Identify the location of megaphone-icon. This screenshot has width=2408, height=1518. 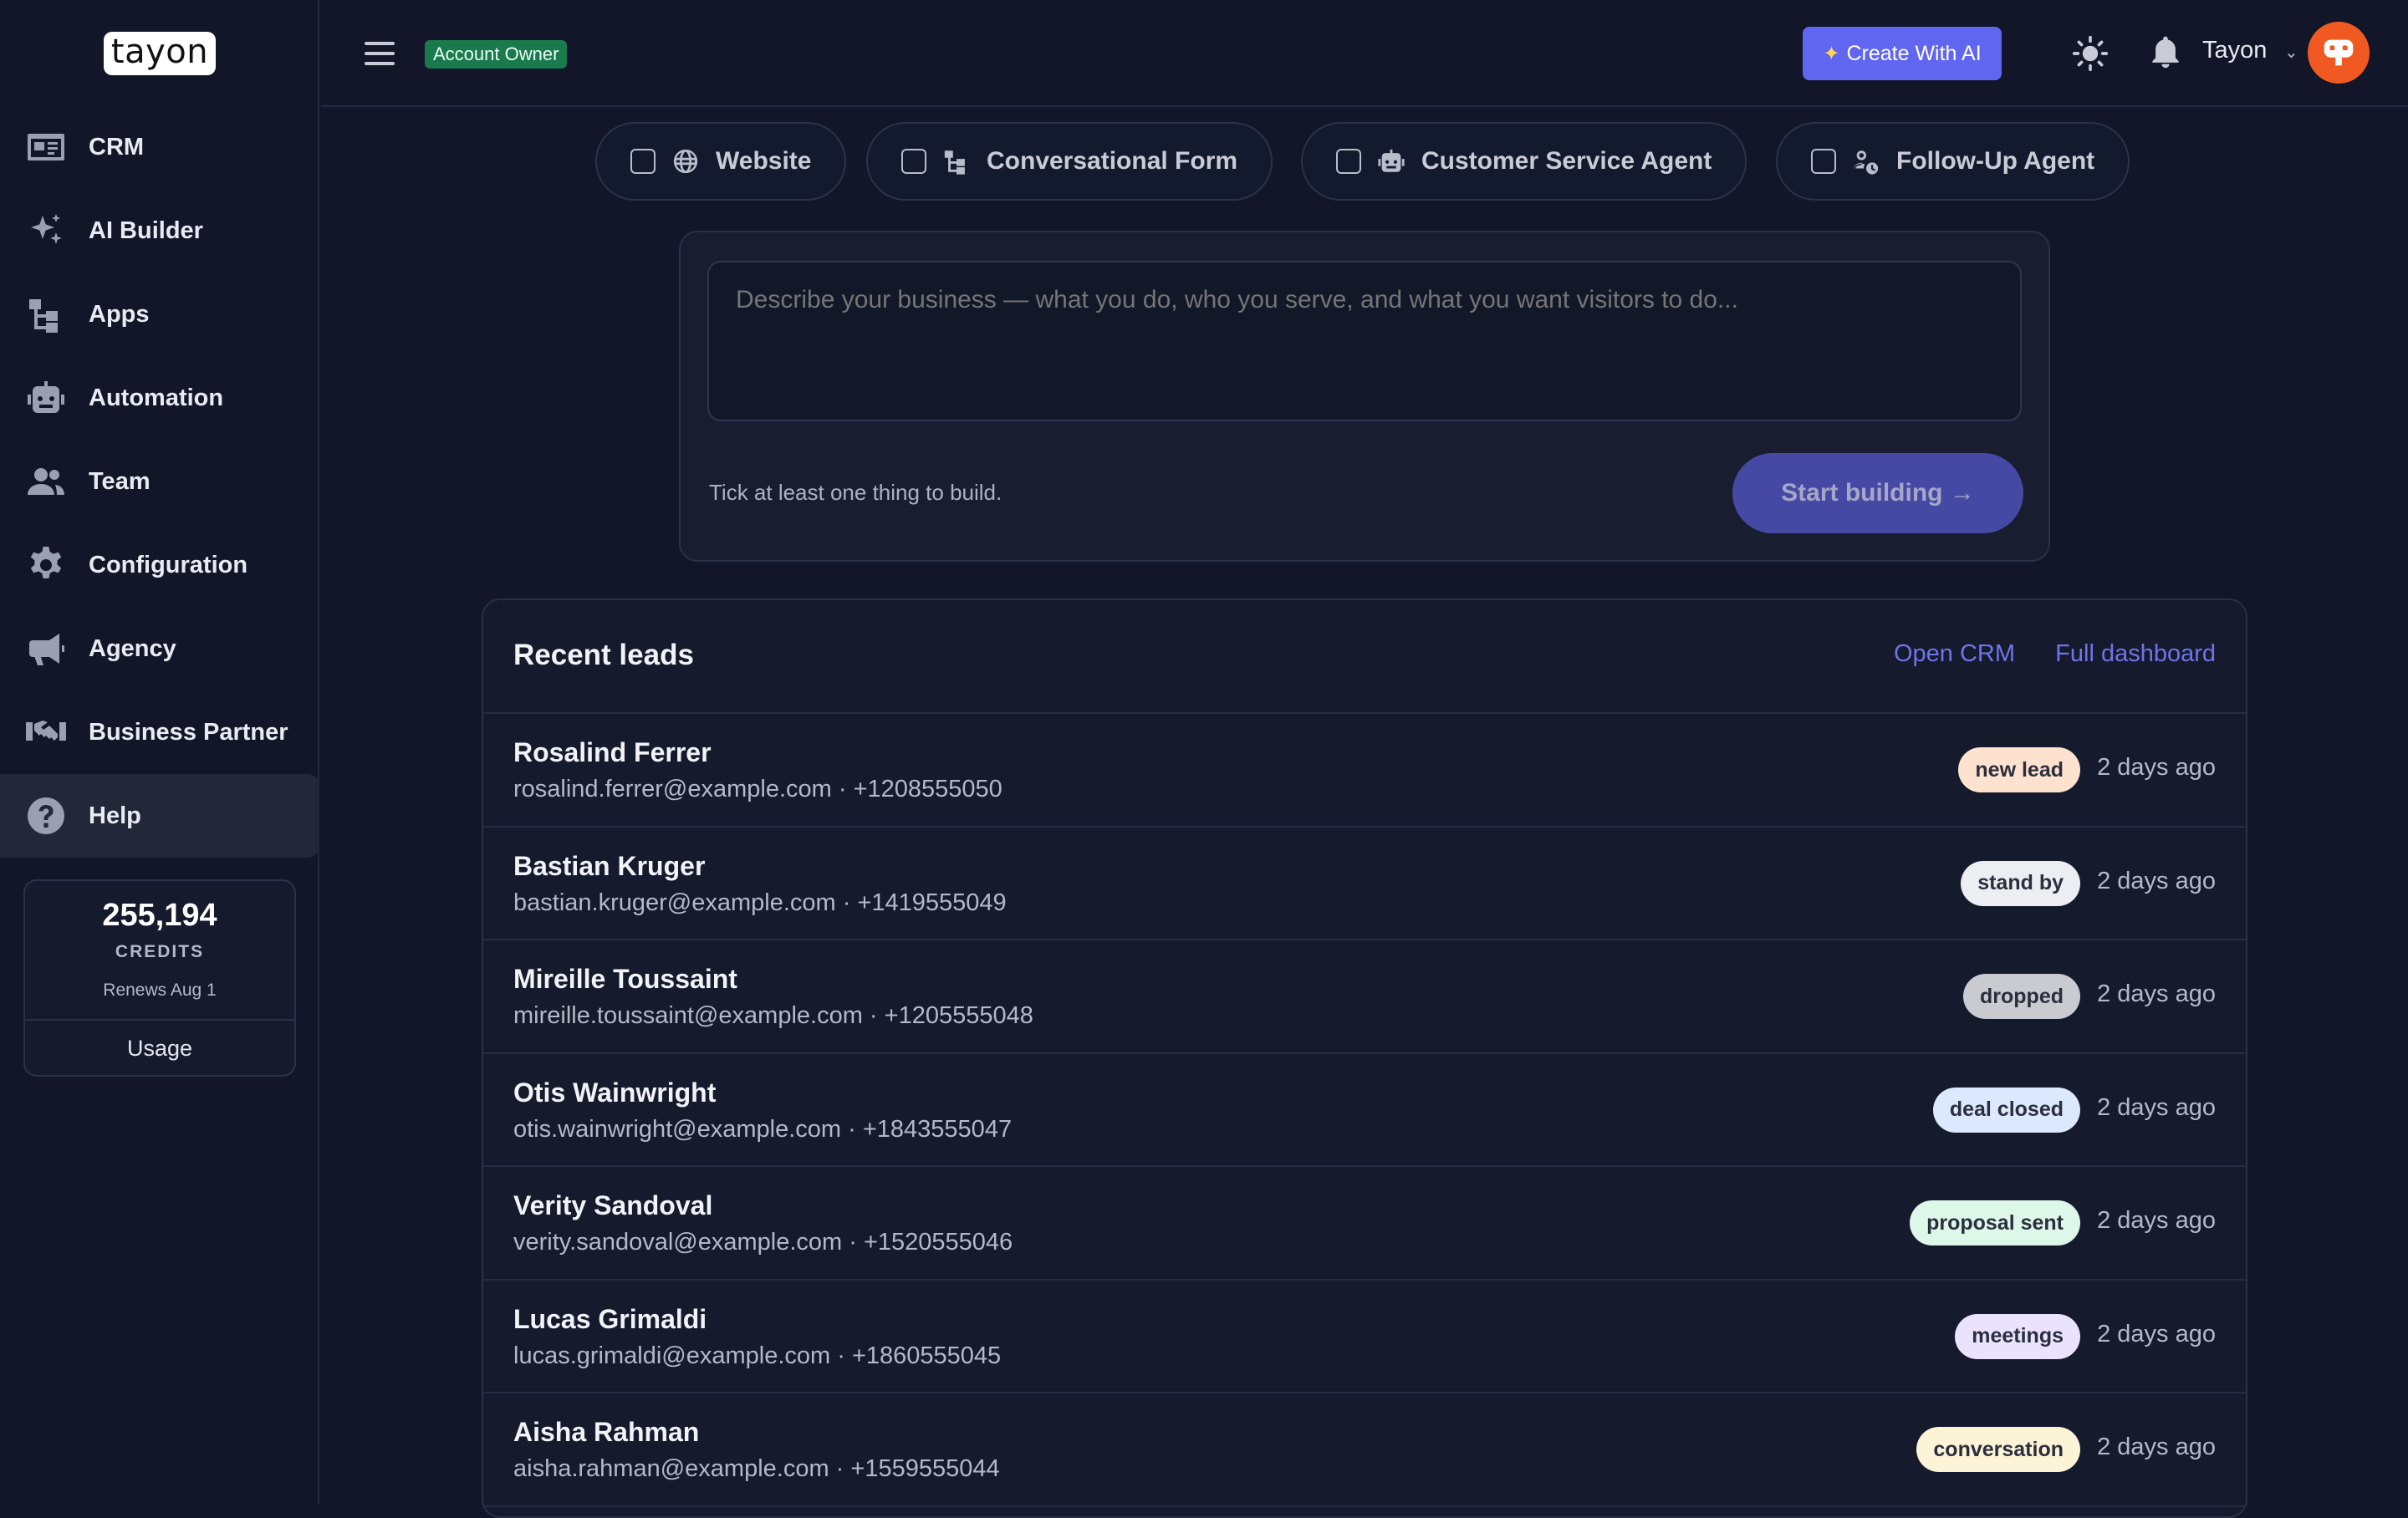
(46, 649).